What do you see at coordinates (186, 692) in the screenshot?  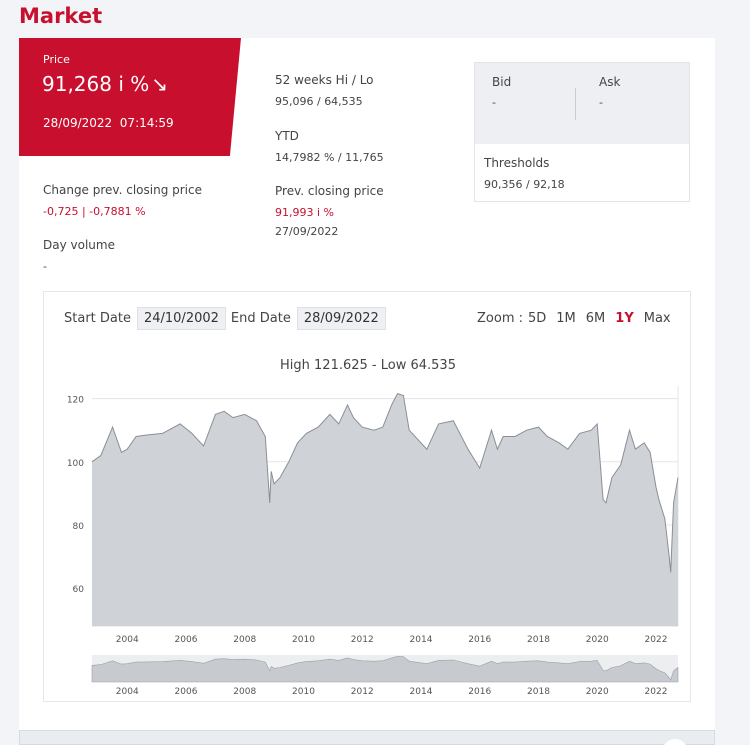 I see `navigator-tick-label: 2006` at bounding box center [186, 692].